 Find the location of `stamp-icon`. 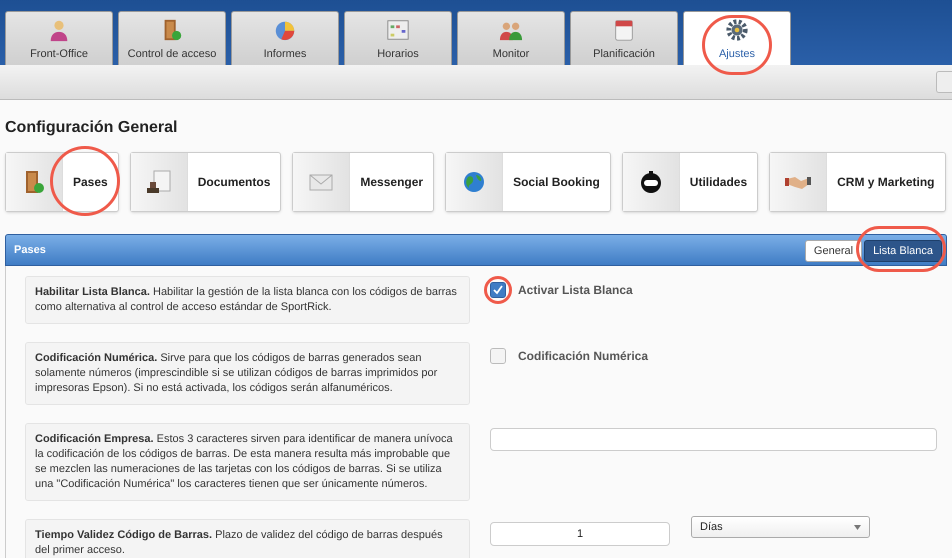

stamp-icon is located at coordinates (159, 182).